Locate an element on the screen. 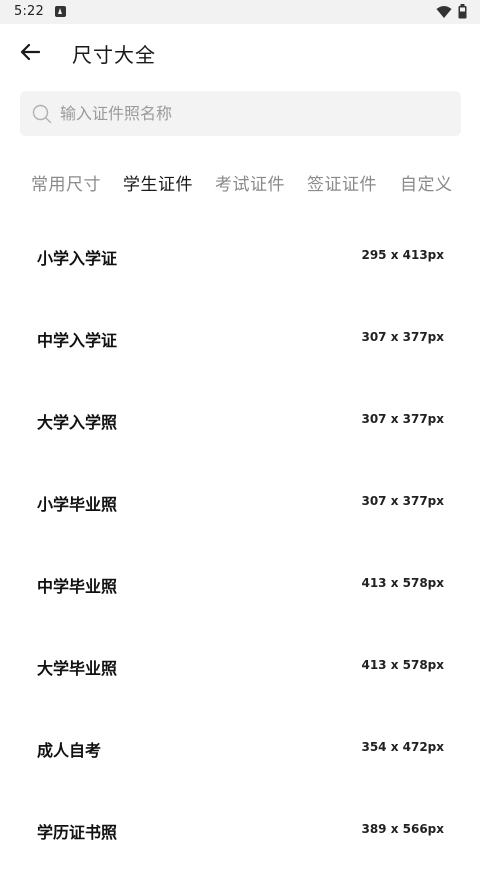 The height and width of the screenshot is (871, 480). battery-icon is located at coordinates (462, 11).